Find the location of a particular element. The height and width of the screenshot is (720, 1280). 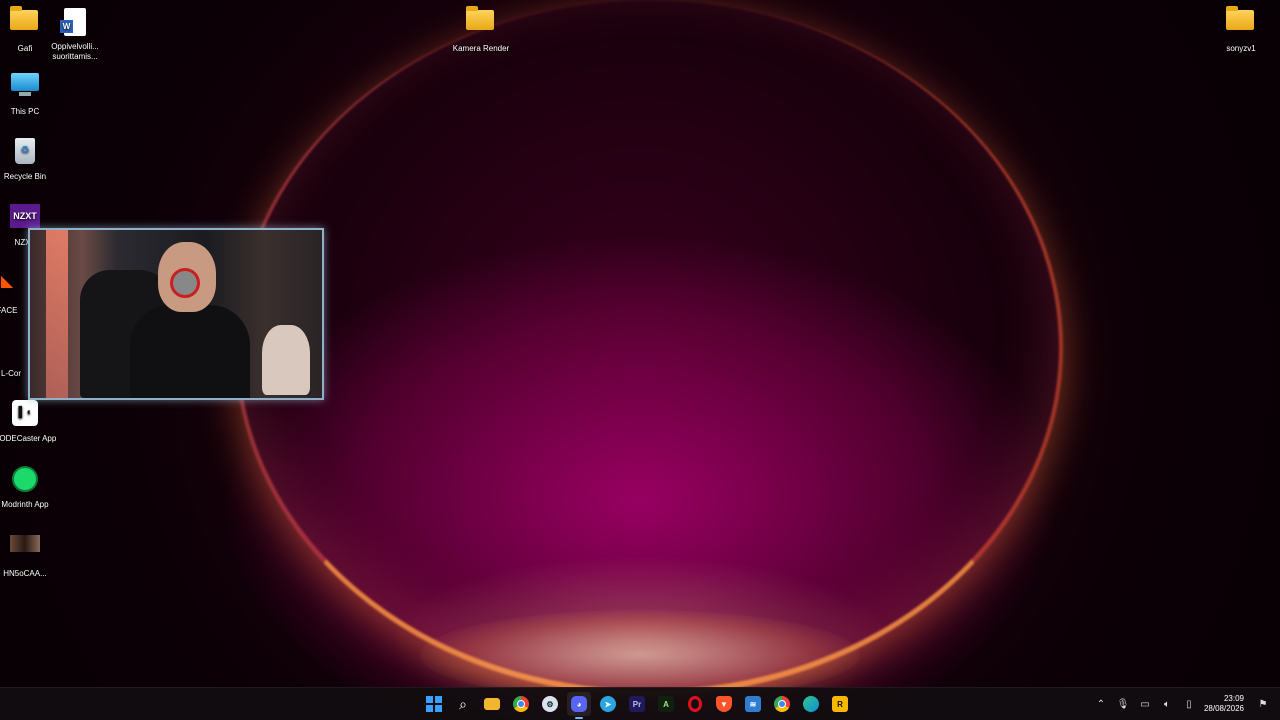

taskbar-discord: ◕ is located at coordinates (579, 705).